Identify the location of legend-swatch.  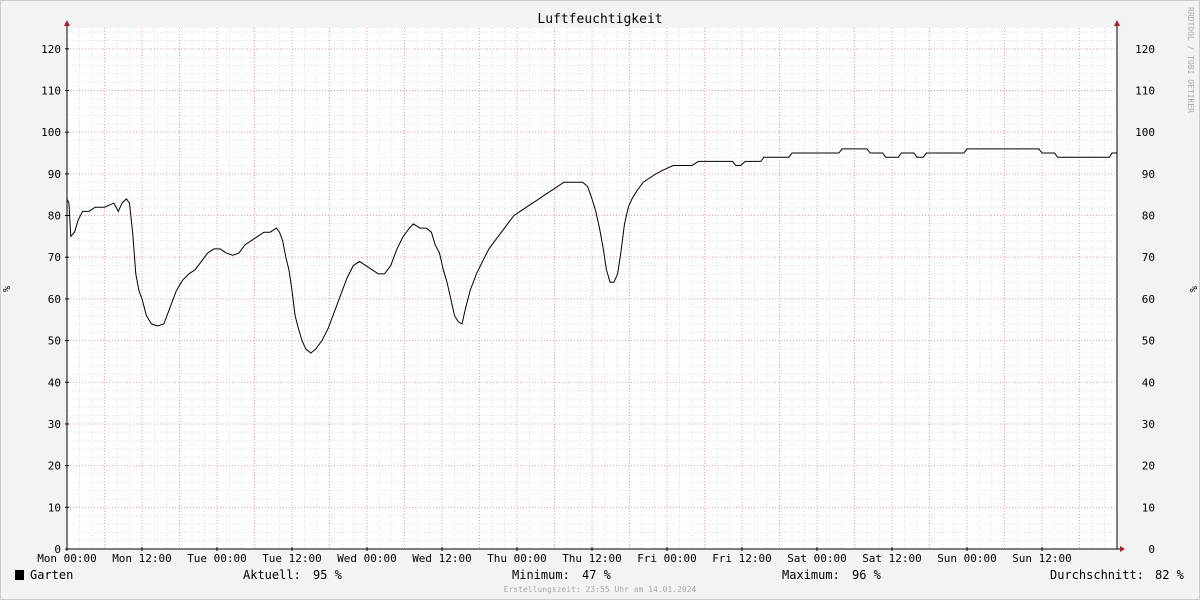
(19, 575).